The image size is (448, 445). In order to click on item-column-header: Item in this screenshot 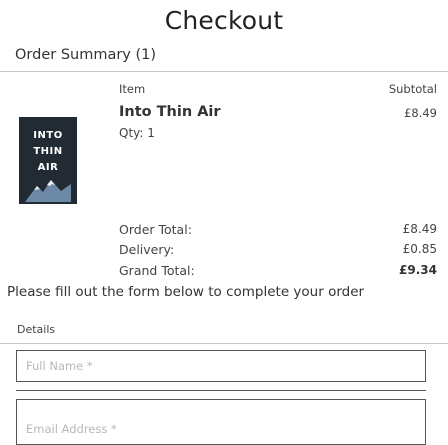, I will do `click(132, 89)`.